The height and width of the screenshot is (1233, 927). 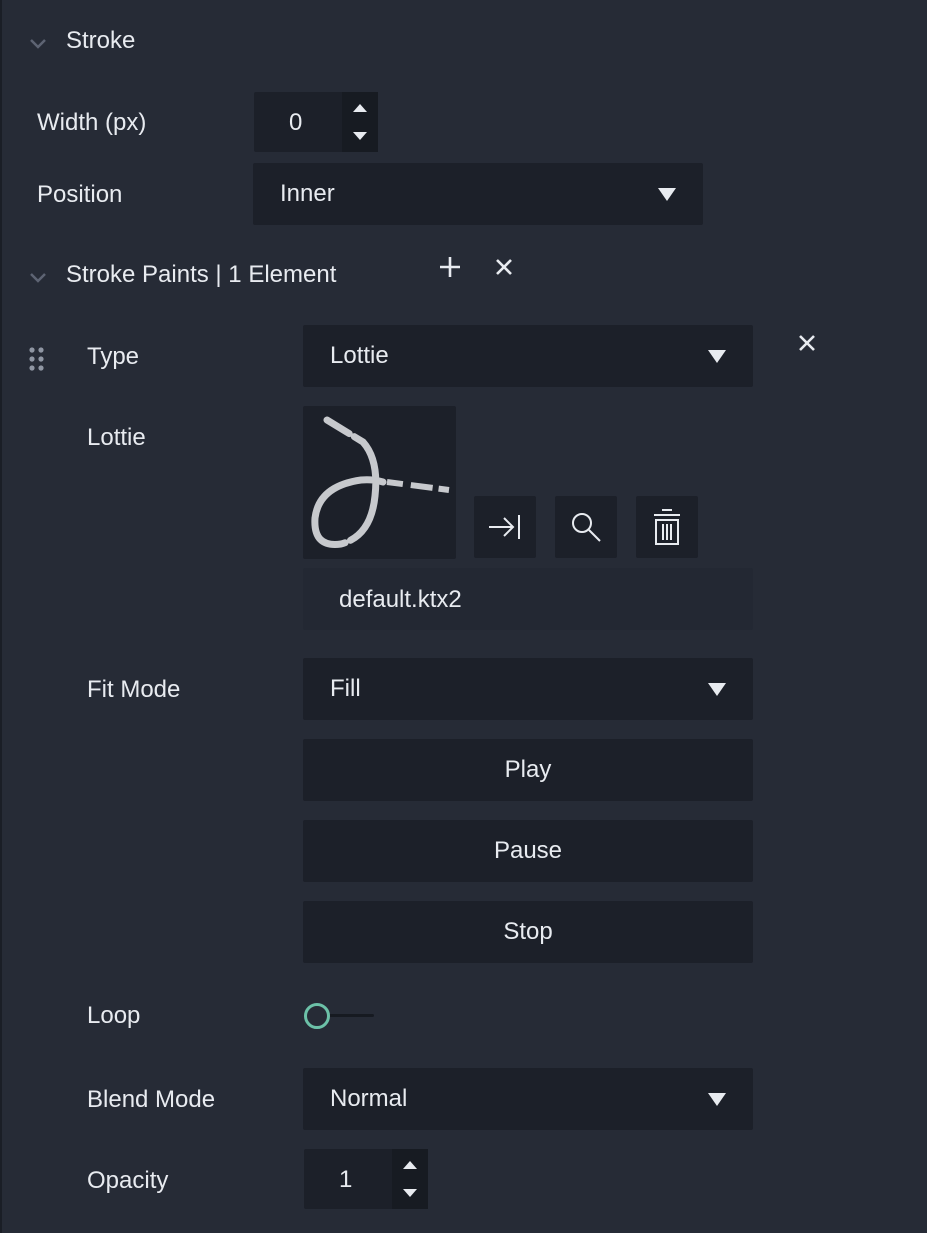 What do you see at coordinates (345, 688) in the screenshot?
I see `fit-mode-value: Fill` at bounding box center [345, 688].